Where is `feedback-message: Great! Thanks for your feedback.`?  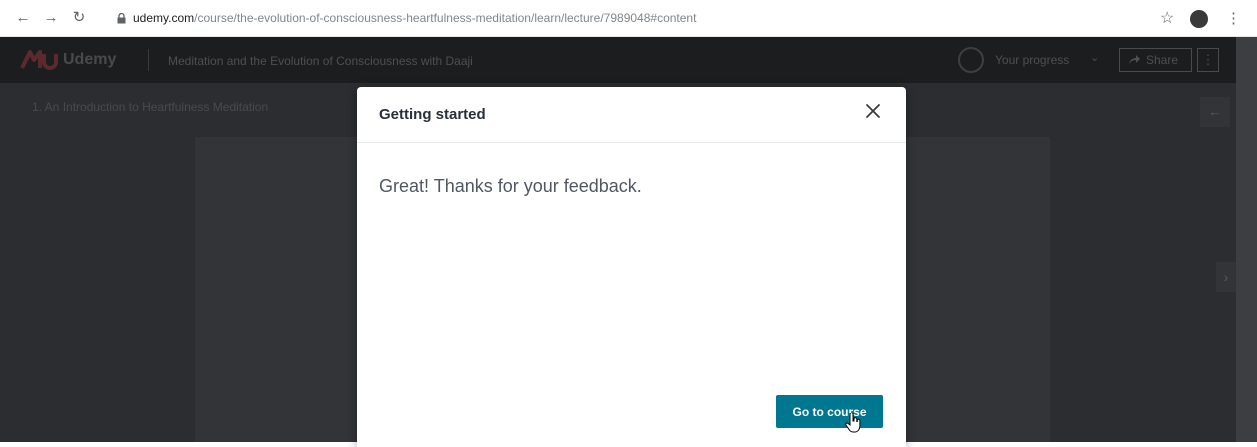
feedback-message: Great! Thanks for your feedback. is located at coordinates (510, 186).